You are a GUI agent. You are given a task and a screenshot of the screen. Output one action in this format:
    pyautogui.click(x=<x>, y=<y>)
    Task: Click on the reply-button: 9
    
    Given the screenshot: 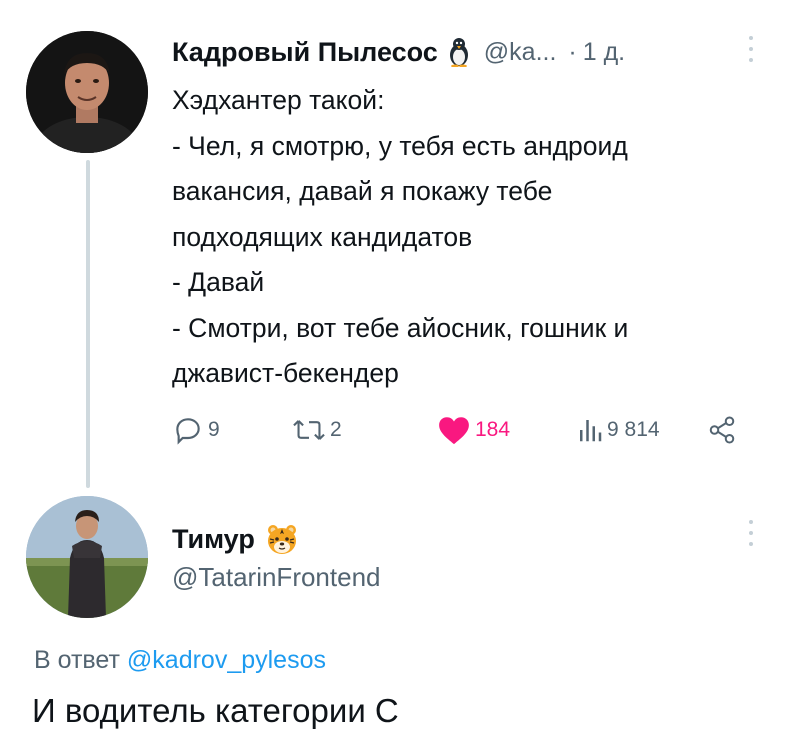 What is the action you would take?
    pyautogui.click(x=196, y=430)
    